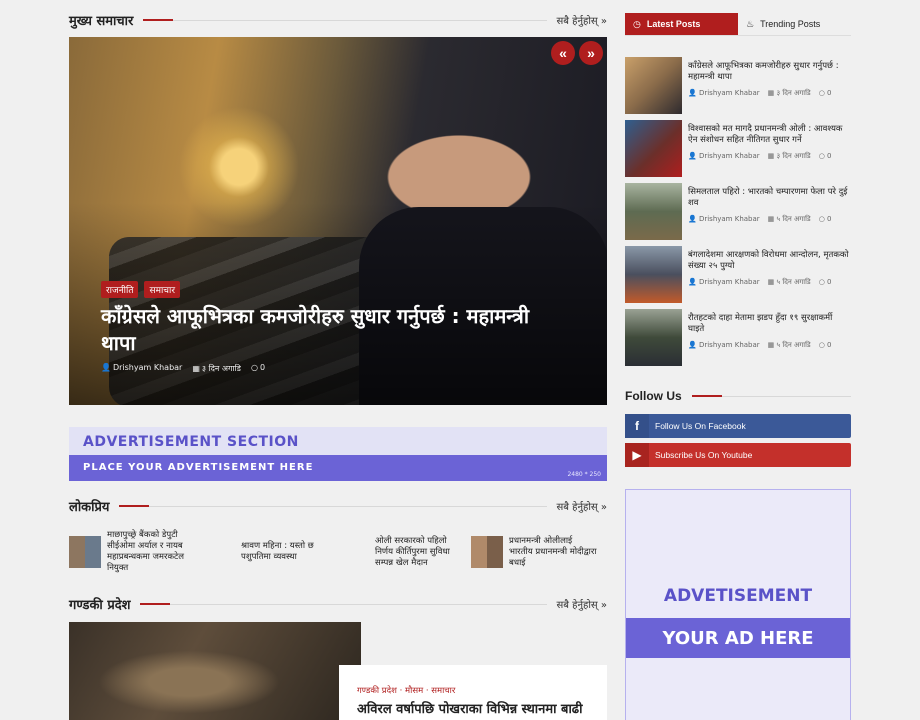 The width and height of the screenshot is (920, 720). What do you see at coordinates (338, 441) in the screenshot?
I see `ad-banner-title: ADVERTISEMENT SECTION` at bounding box center [338, 441].